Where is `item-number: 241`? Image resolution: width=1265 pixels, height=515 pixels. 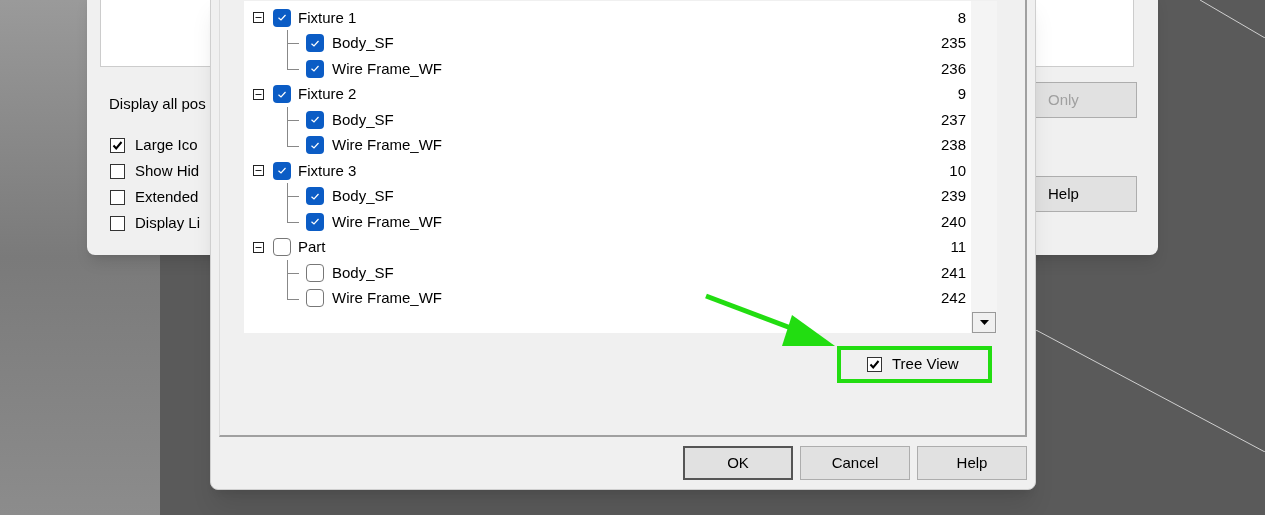
item-number: 241 is located at coordinates (953, 272).